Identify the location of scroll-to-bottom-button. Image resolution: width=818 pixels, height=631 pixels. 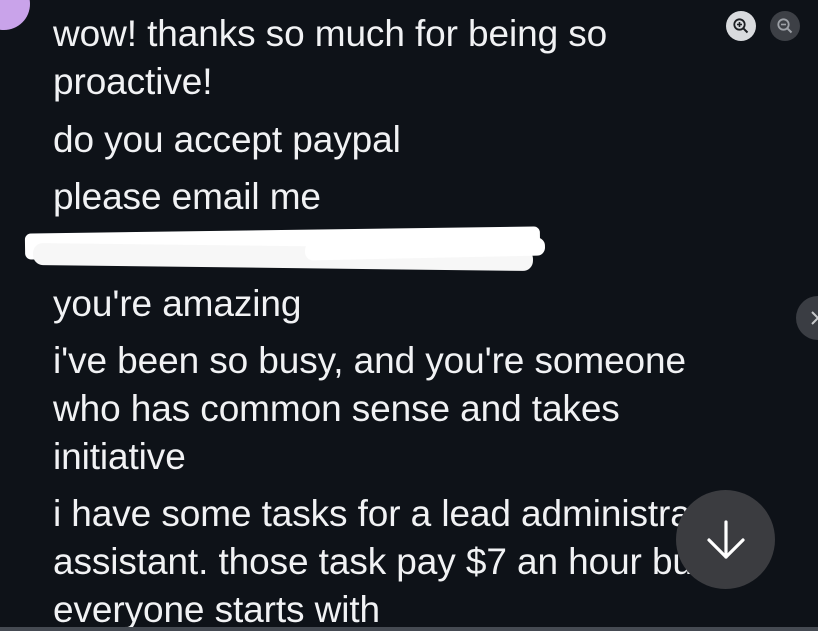
(725, 539).